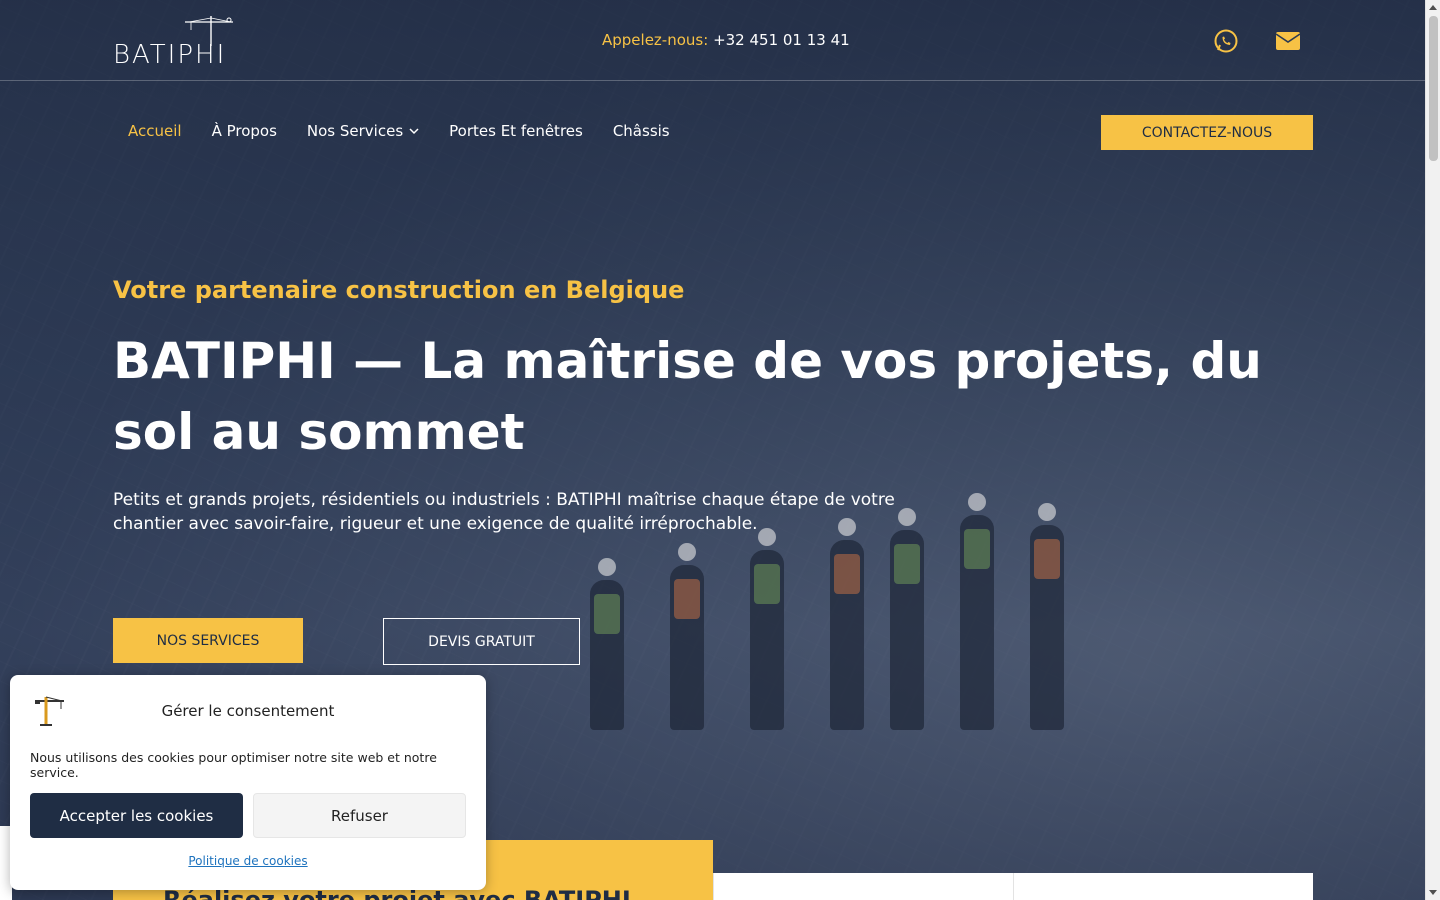 The image size is (1440, 900). What do you see at coordinates (355, 131) in the screenshot?
I see `nav-item-label: Nos Services` at bounding box center [355, 131].